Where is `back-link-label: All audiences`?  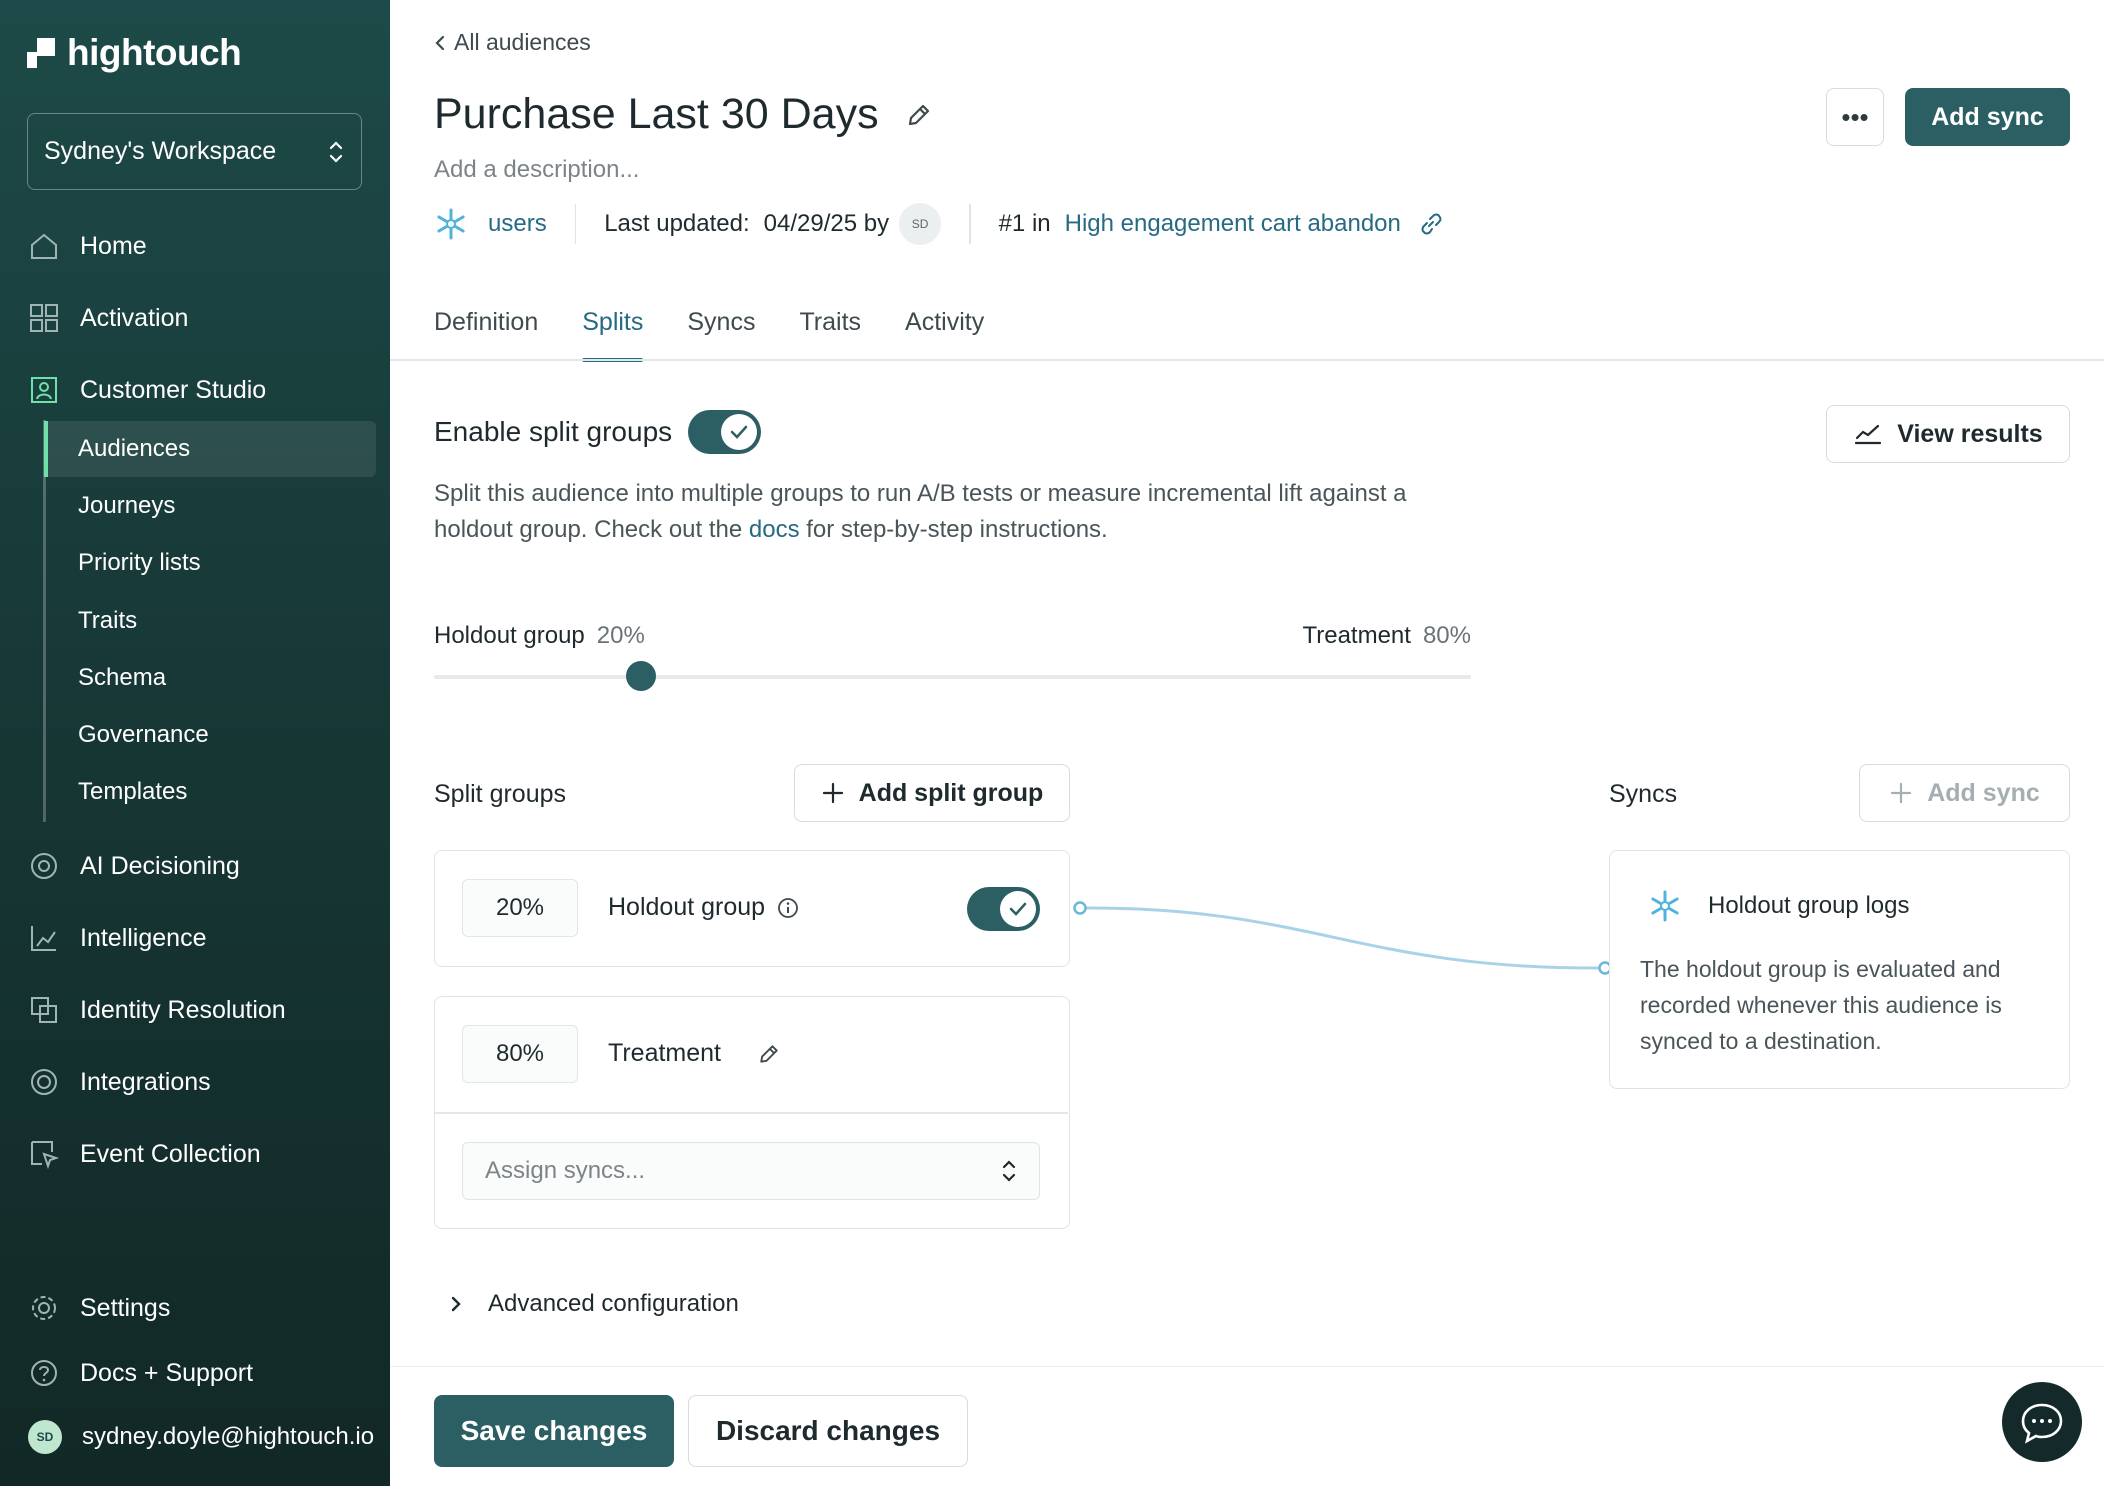 back-link-label: All audiences is located at coordinates (522, 42).